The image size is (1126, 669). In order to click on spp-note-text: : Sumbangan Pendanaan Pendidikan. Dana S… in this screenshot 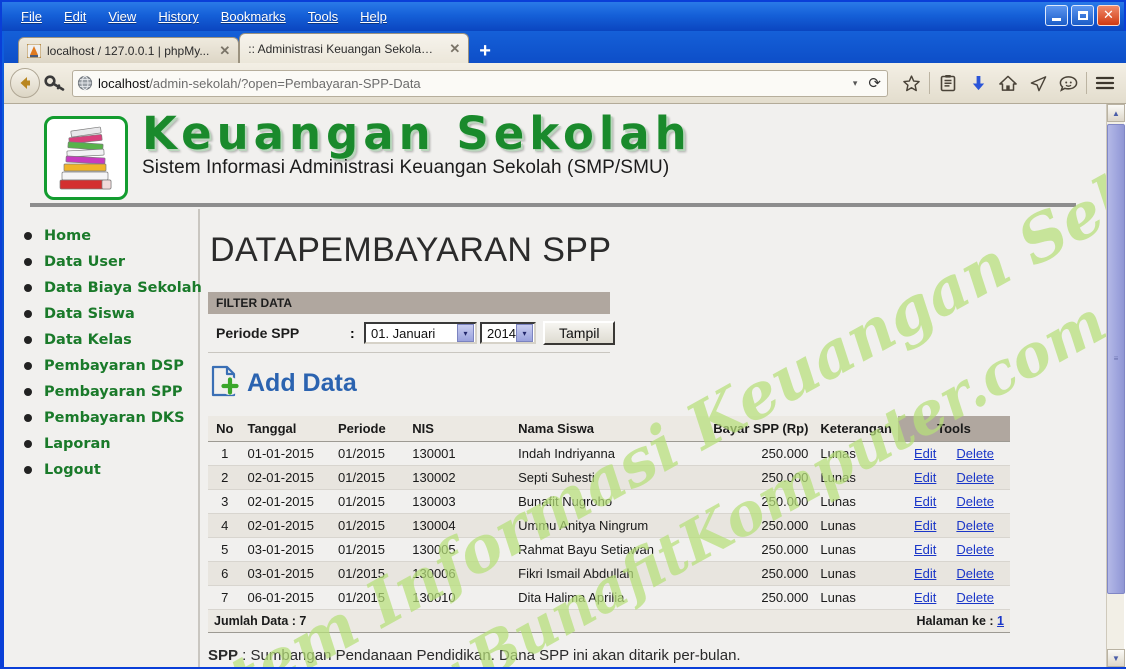, I will do `click(489, 655)`.